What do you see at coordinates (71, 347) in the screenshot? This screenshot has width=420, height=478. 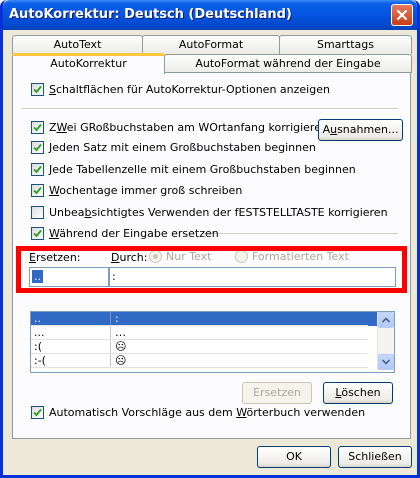 I see `entry-replace-cell: :(` at bounding box center [71, 347].